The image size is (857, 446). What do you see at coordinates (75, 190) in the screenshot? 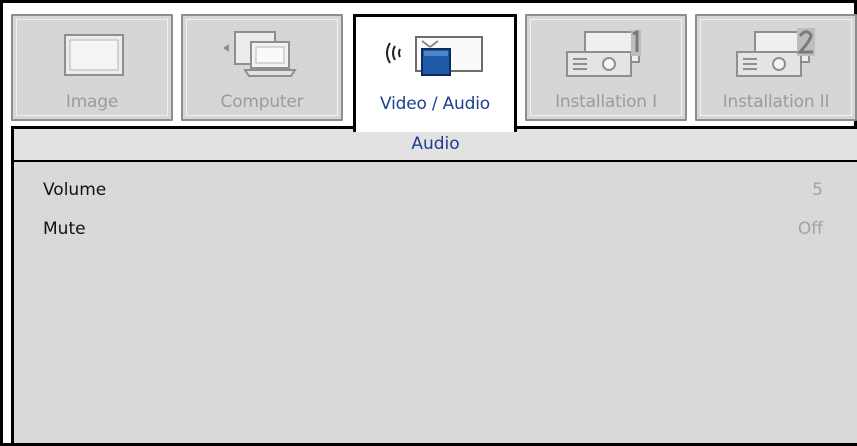
I see `setting-name: Volume` at bounding box center [75, 190].